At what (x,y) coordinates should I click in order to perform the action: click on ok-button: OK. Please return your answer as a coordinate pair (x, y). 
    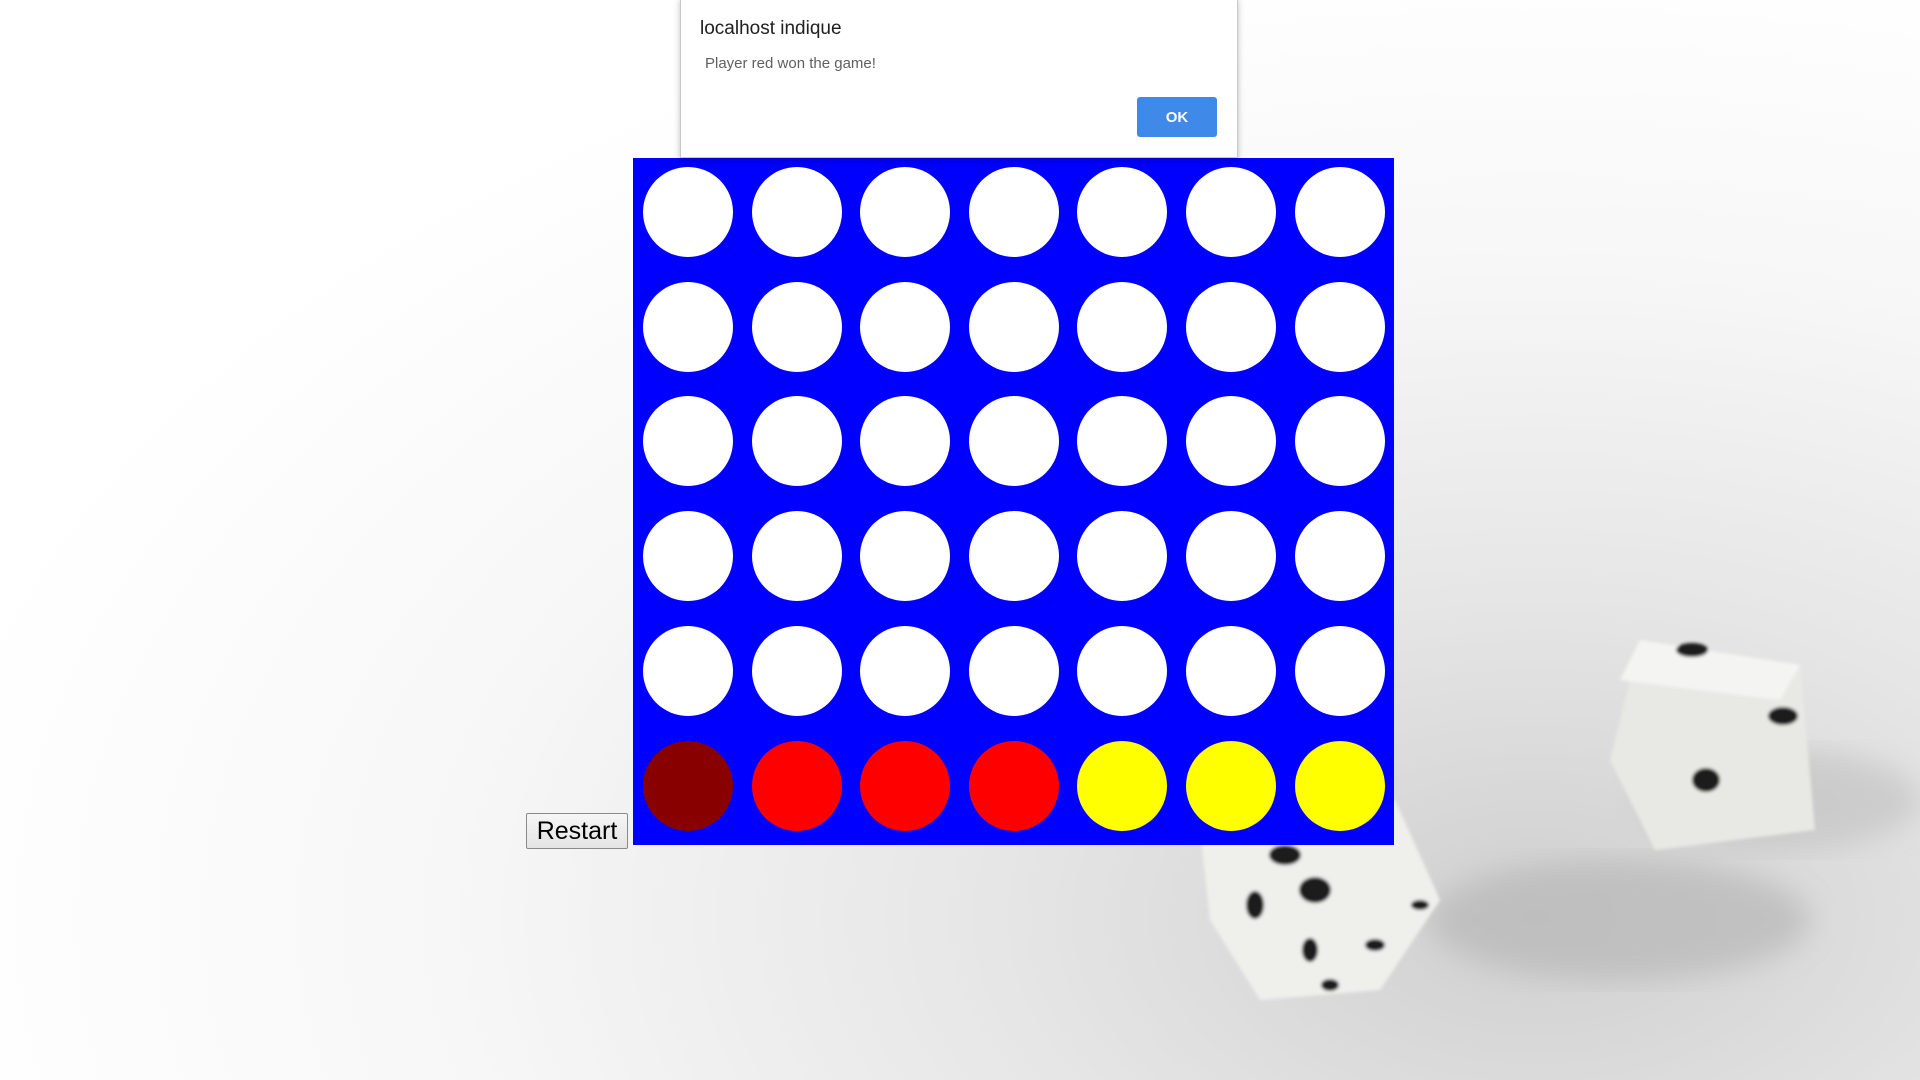
    Looking at the image, I should click on (1177, 117).